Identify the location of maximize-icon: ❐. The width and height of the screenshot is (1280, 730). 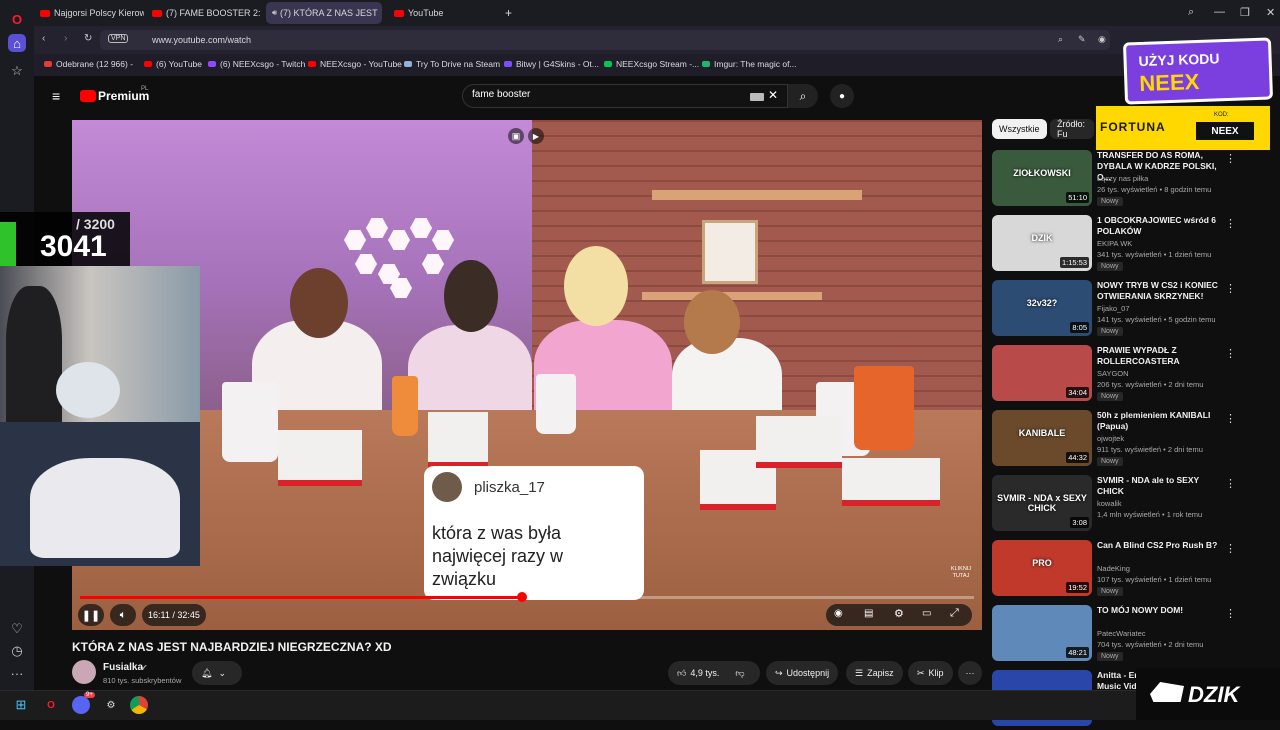
(1245, 12).